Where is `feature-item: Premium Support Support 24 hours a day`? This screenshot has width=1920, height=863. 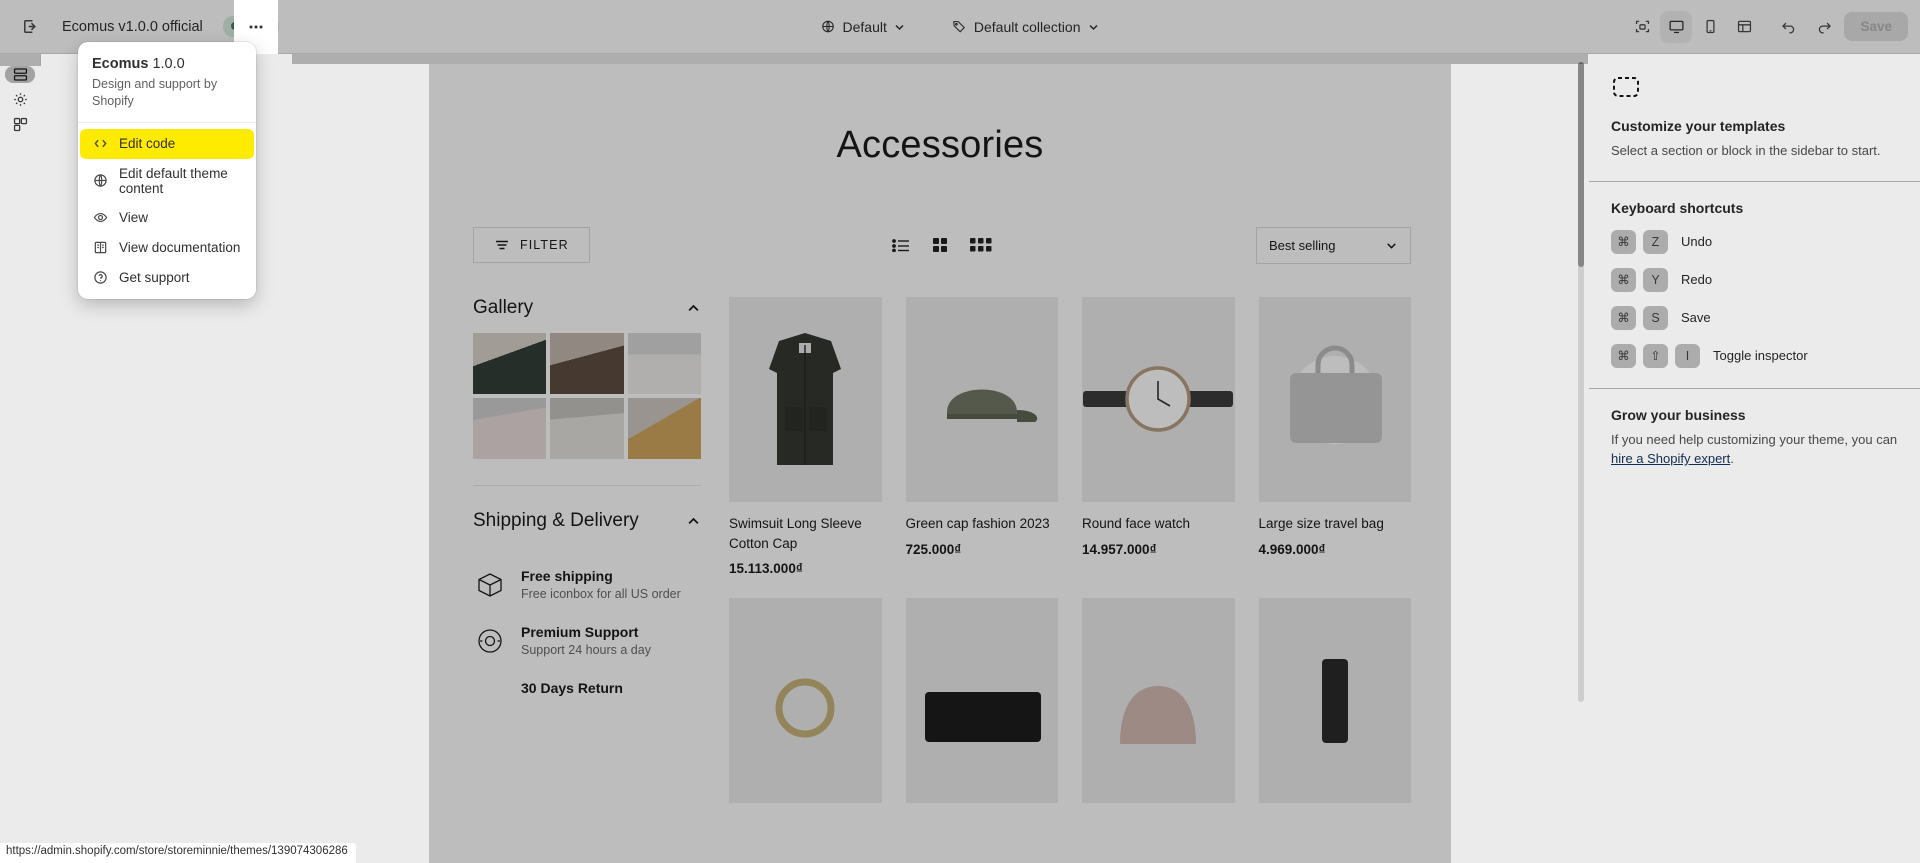
feature-item: Premium Support Support 24 hours a day is located at coordinates (587, 641).